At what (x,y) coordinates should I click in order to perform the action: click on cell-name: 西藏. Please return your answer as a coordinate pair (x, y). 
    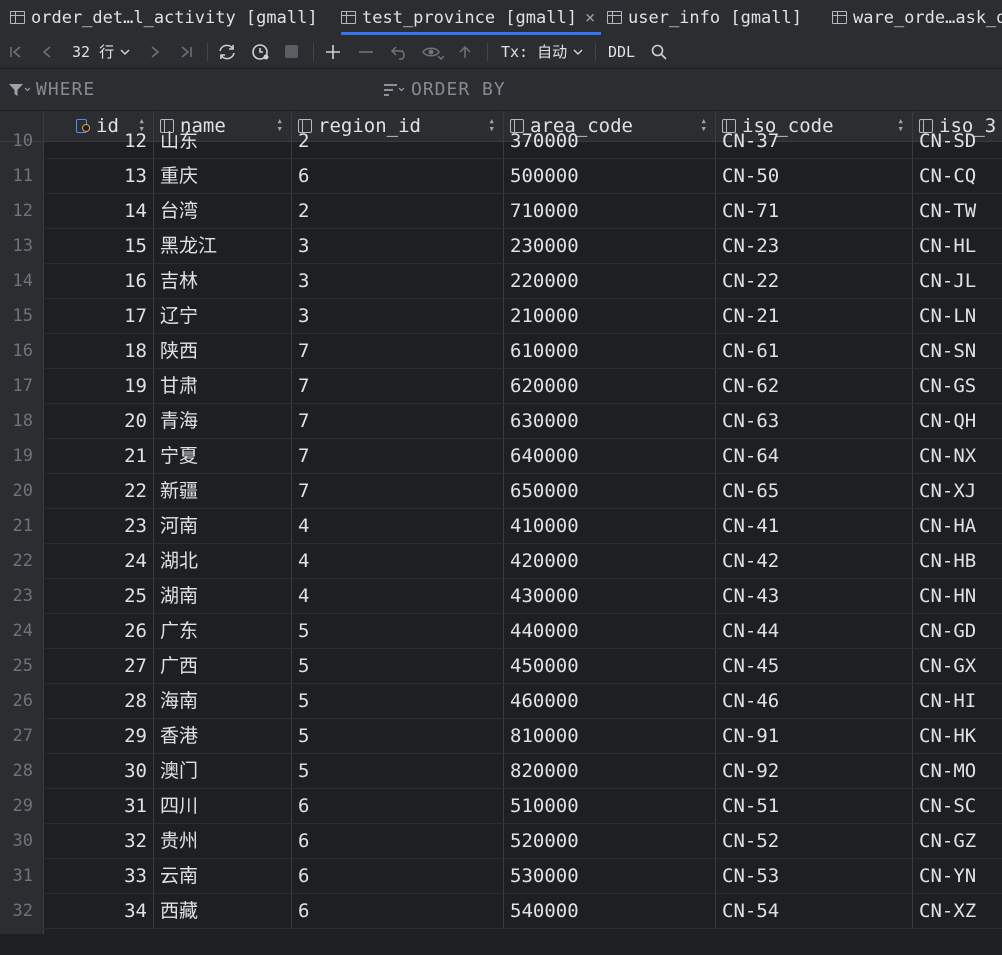
    Looking at the image, I should click on (223, 911).